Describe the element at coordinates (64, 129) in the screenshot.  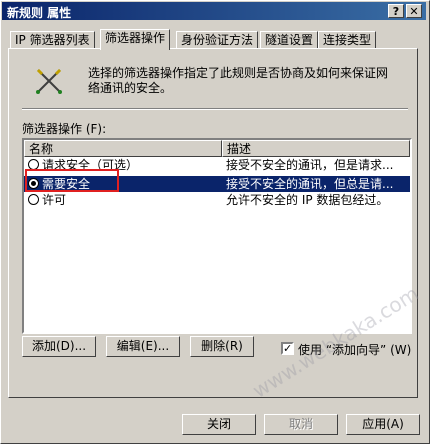
I see `filter-action-label: 筛选器操作 (F):` at that location.